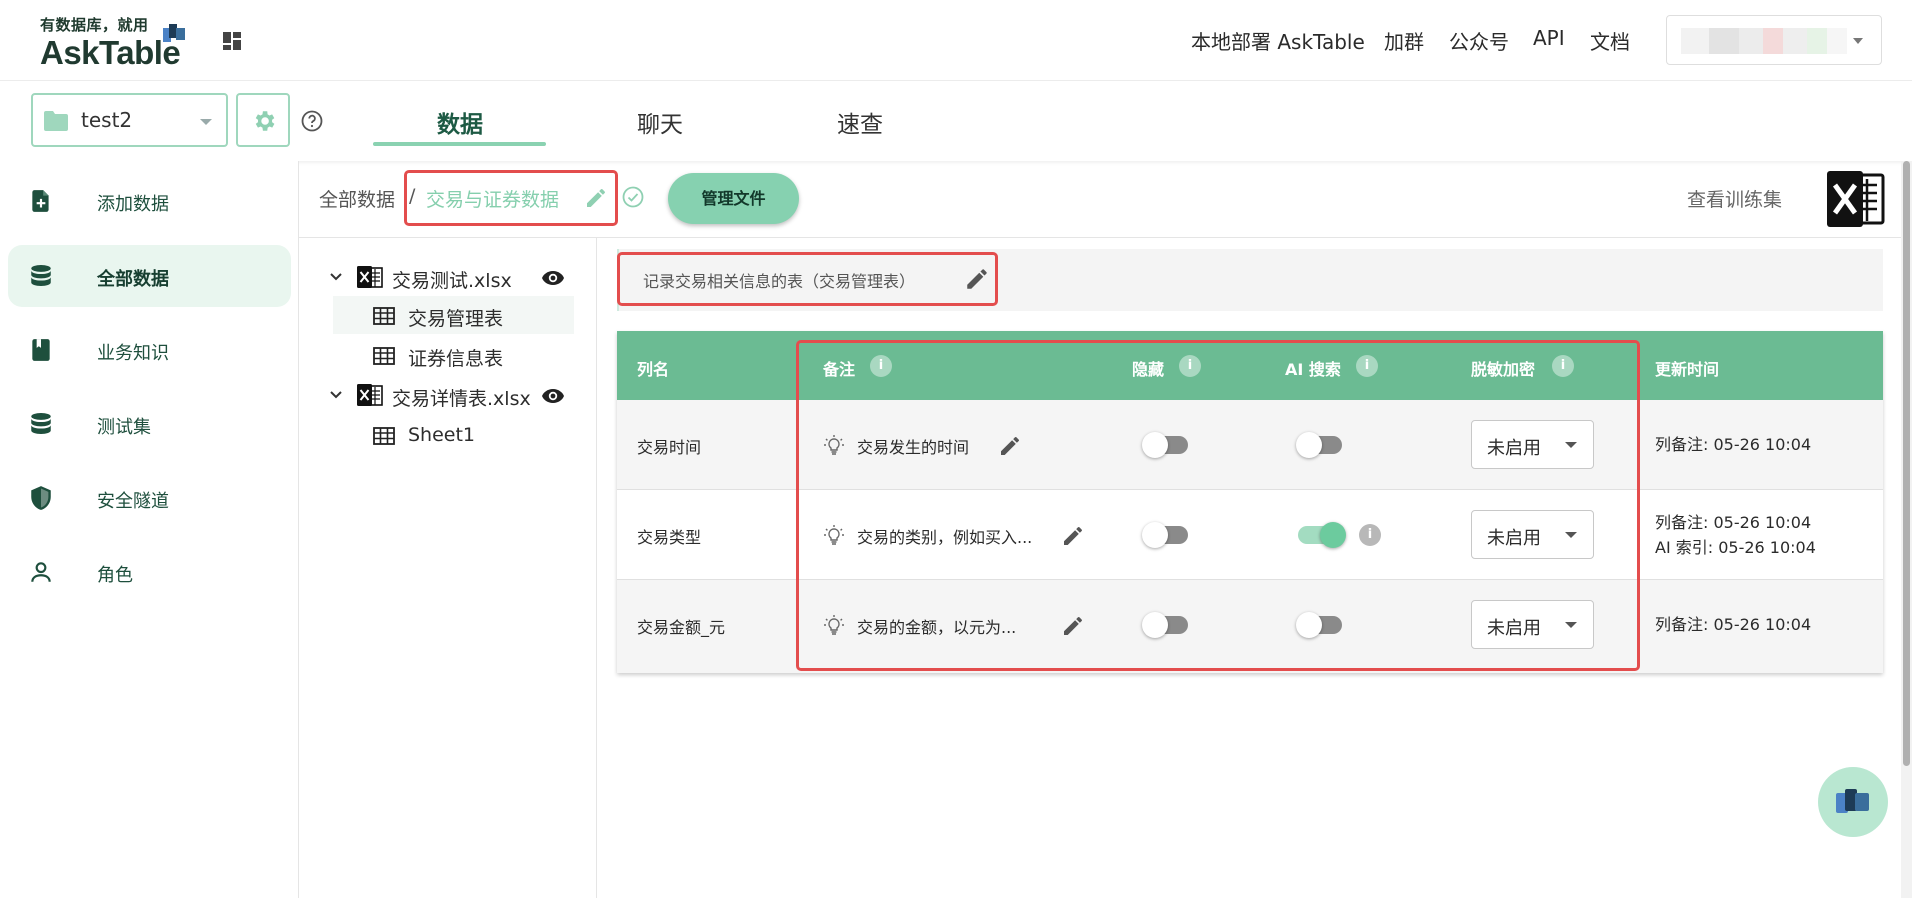 Image resolution: width=1912 pixels, height=898 pixels. Describe the element at coordinates (633, 197) in the screenshot. I see `check-circle-icon` at that location.